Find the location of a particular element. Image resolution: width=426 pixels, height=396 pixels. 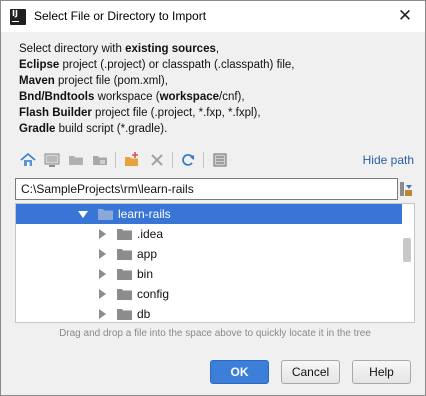

tree-row-learn-rails: learn-rails is located at coordinates (209, 214).